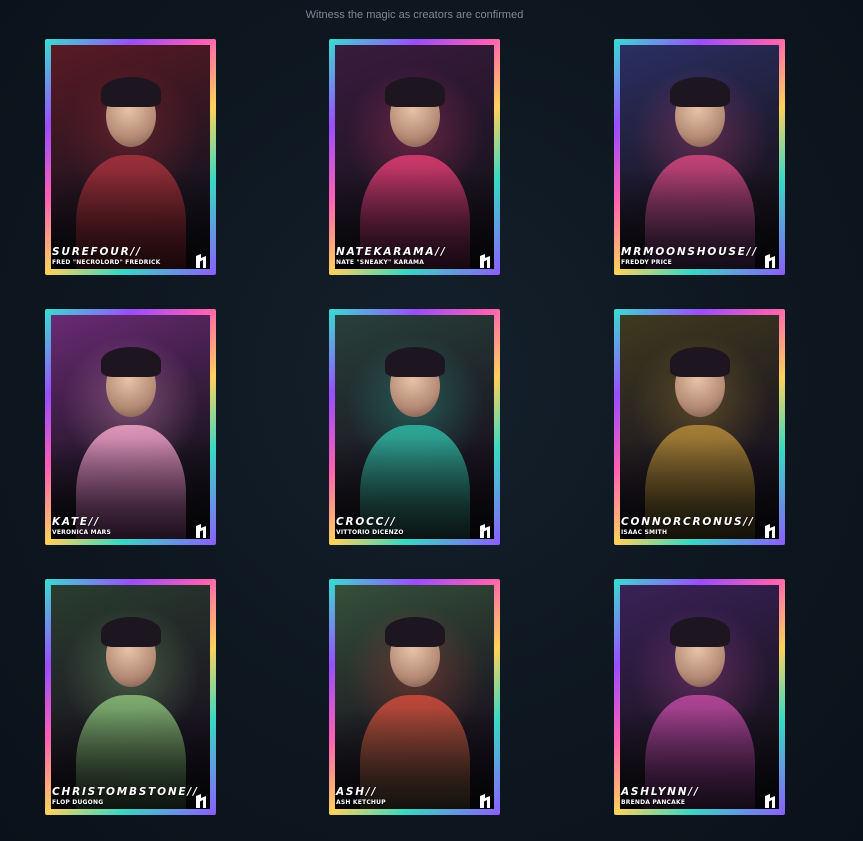 The width and height of the screenshot is (863, 841). Describe the element at coordinates (106, 262) in the screenshot. I see `card-real-name: FRED "NECROLORD" FREDRICK` at that location.